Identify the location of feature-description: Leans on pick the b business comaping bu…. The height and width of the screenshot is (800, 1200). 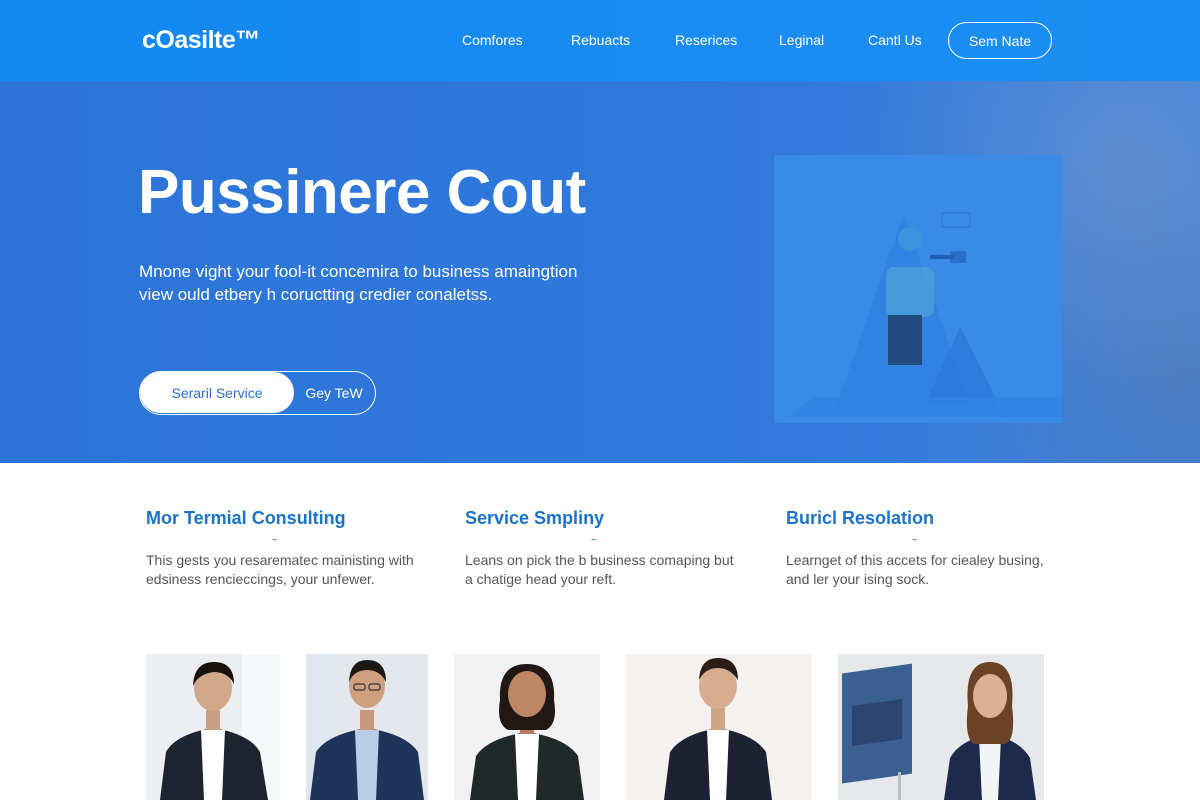
(605, 570).